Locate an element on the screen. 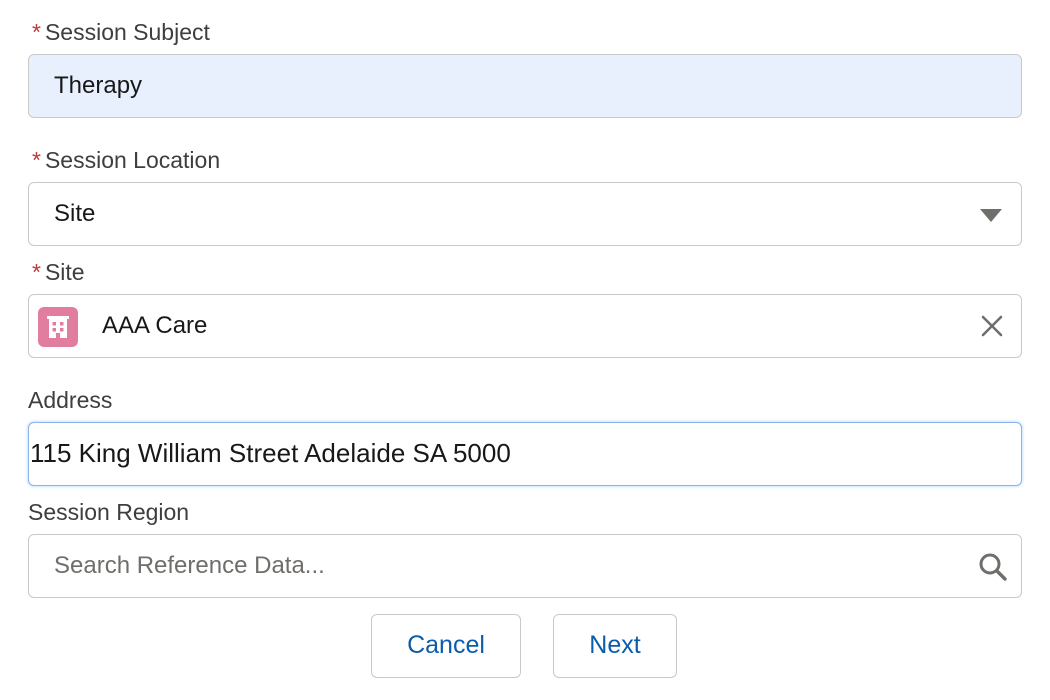 This screenshot has width=1050, height=700. session-region-label: Session Region is located at coordinates (109, 512).